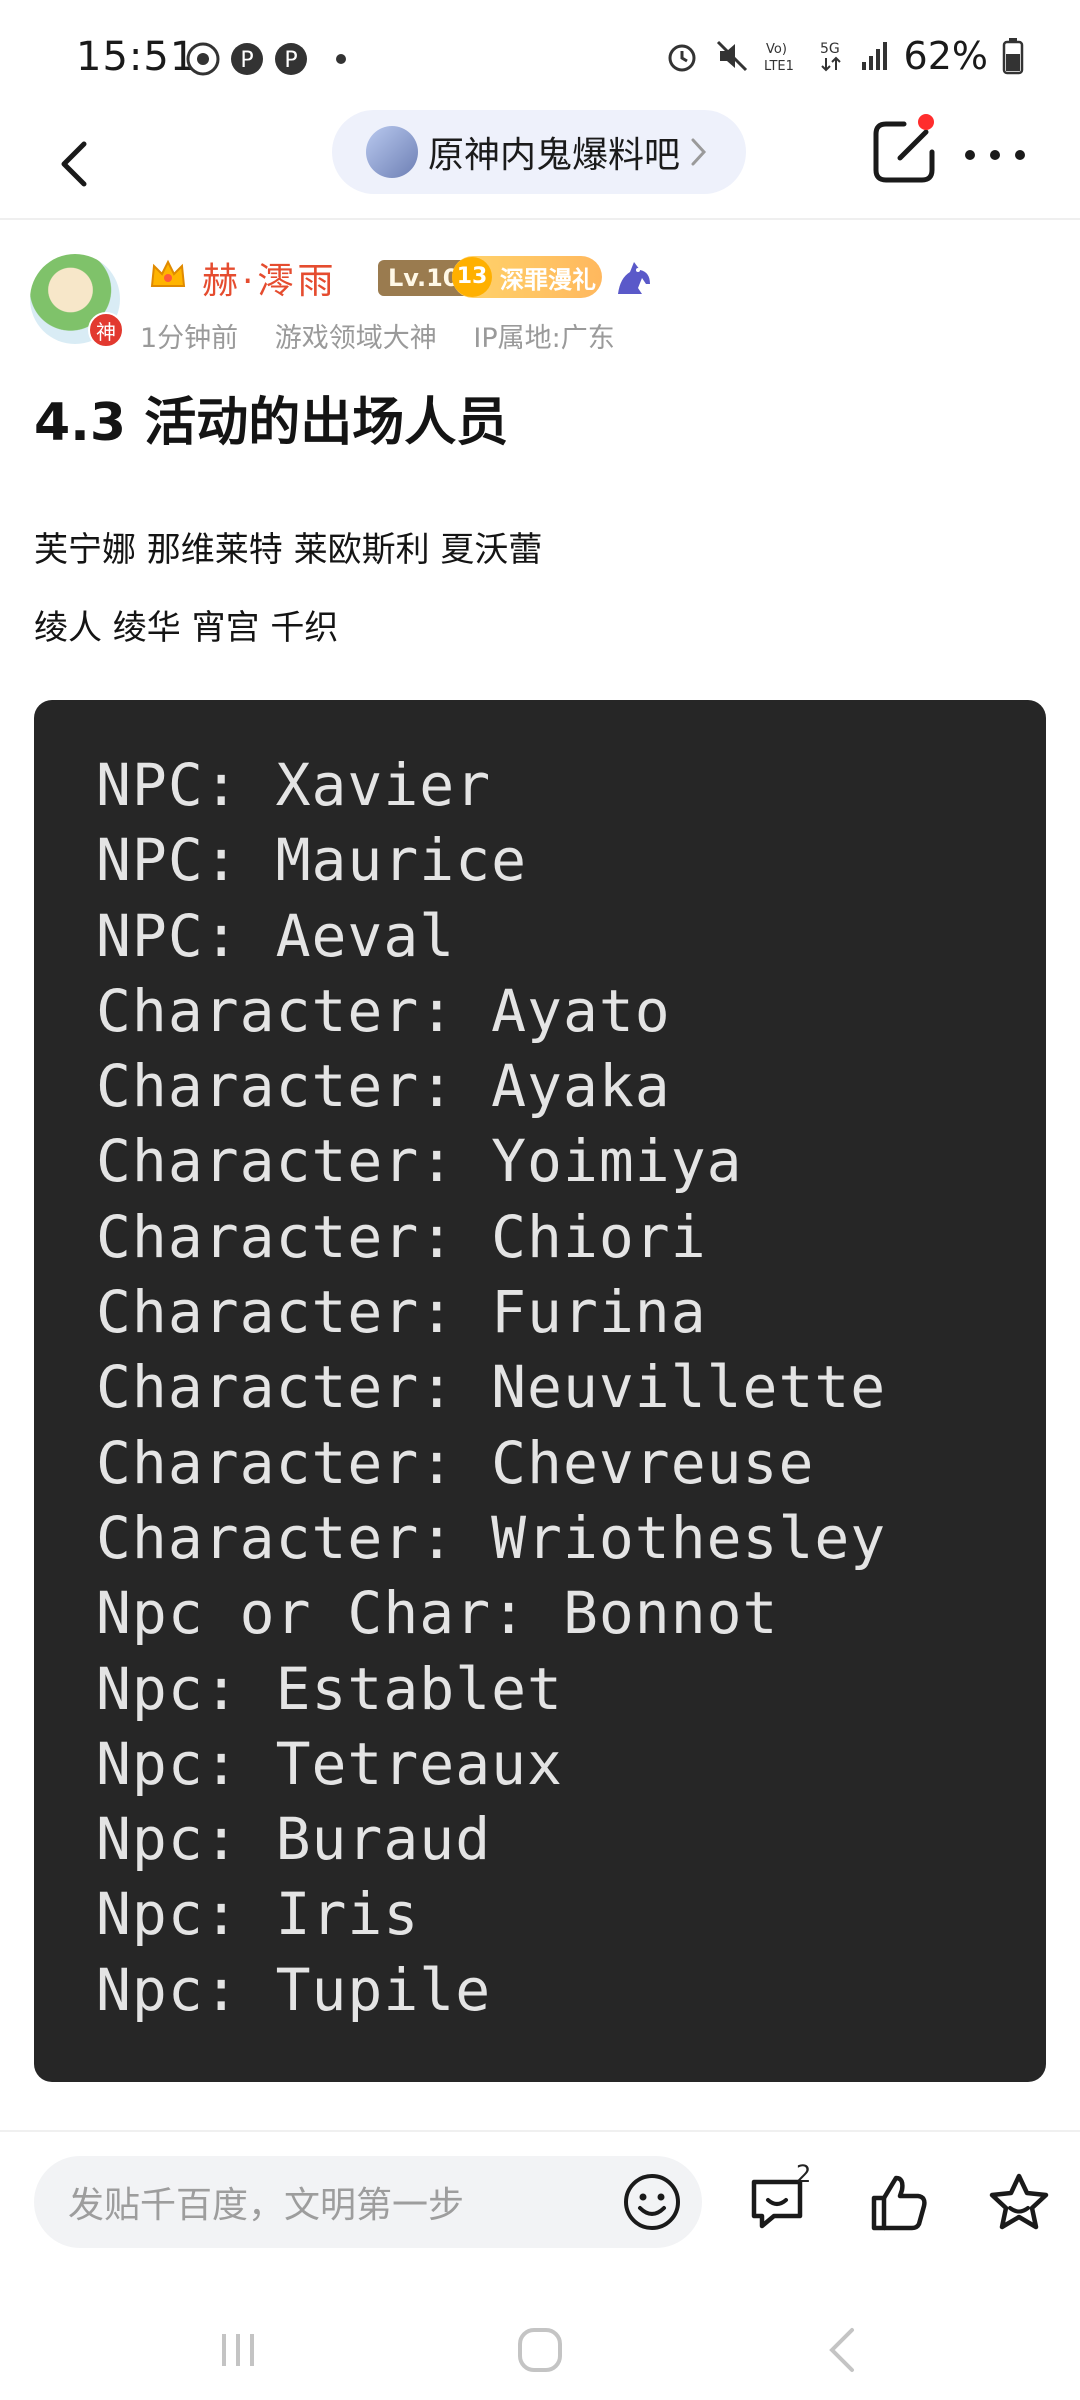 Image resolution: width=1080 pixels, height=2400 pixels. What do you see at coordinates (731, 56) in the screenshot?
I see `mute-icon` at bounding box center [731, 56].